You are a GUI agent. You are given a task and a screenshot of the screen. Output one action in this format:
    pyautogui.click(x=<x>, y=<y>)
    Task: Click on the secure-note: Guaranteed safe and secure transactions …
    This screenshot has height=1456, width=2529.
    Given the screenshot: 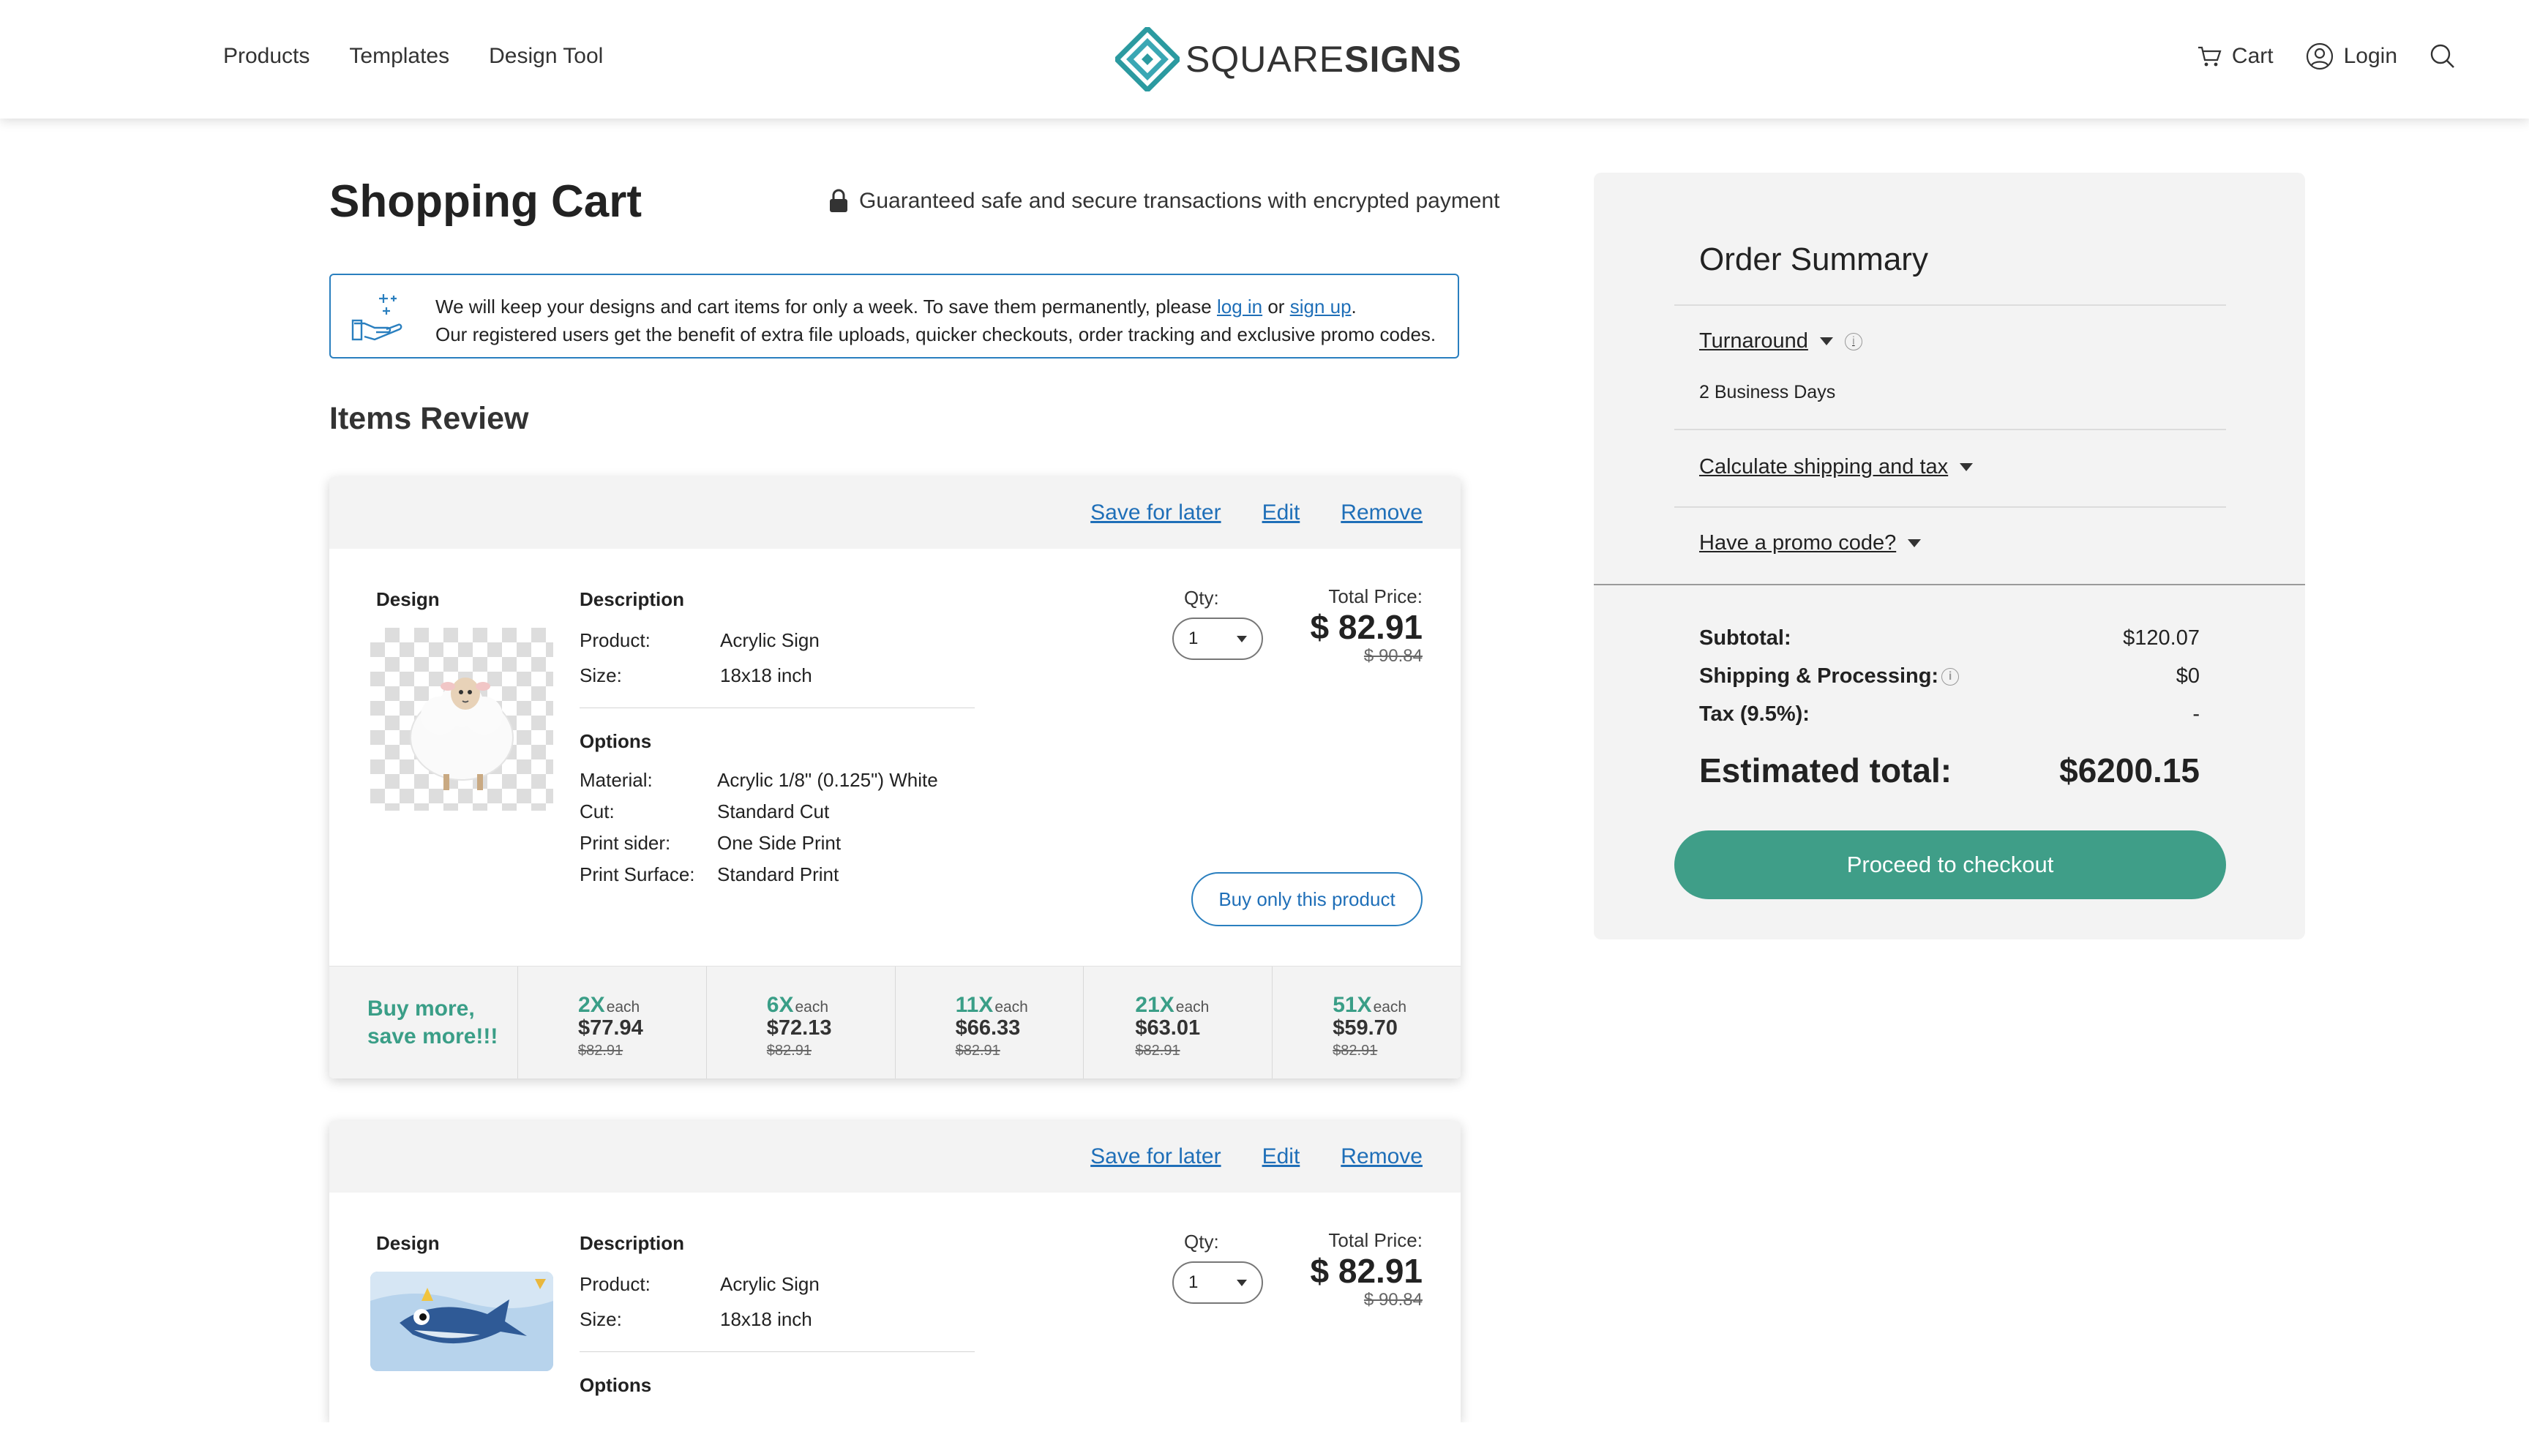 What is the action you would take?
    pyautogui.click(x=1164, y=201)
    